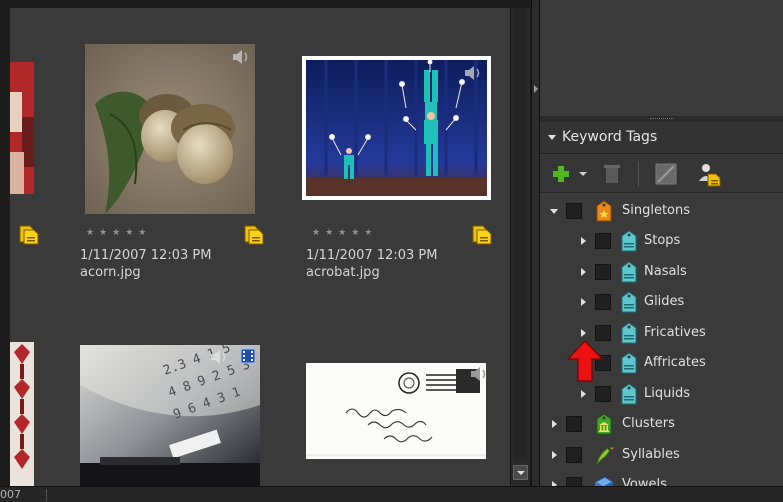 Image resolution: width=783 pixels, height=502 pixels. What do you see at coordinates (585, 361) in the screenshot?
I see `red-annotation-arrow-icon` at bounding box center [585, 361].